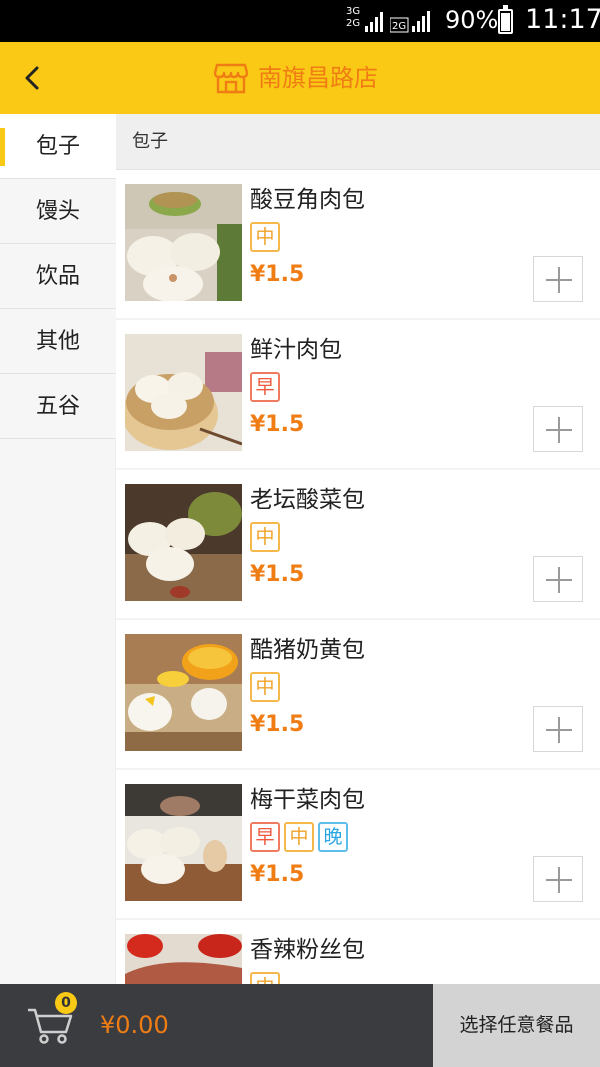  I want to click on category-baozi: 包子, so click(58, 146).